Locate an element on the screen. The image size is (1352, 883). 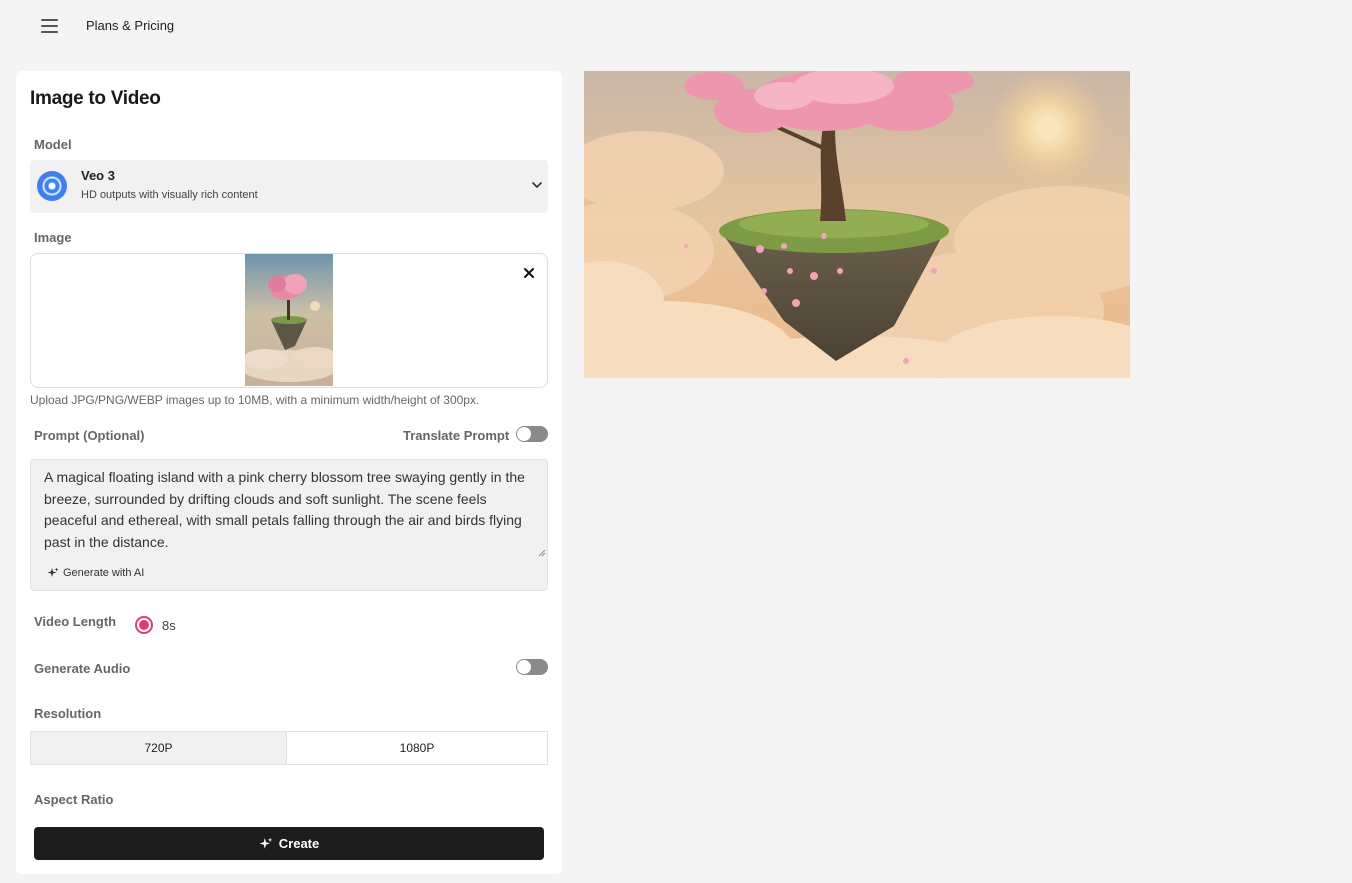
generate-with-ai-button: Generate with AI is located at coordinates (95, 573).